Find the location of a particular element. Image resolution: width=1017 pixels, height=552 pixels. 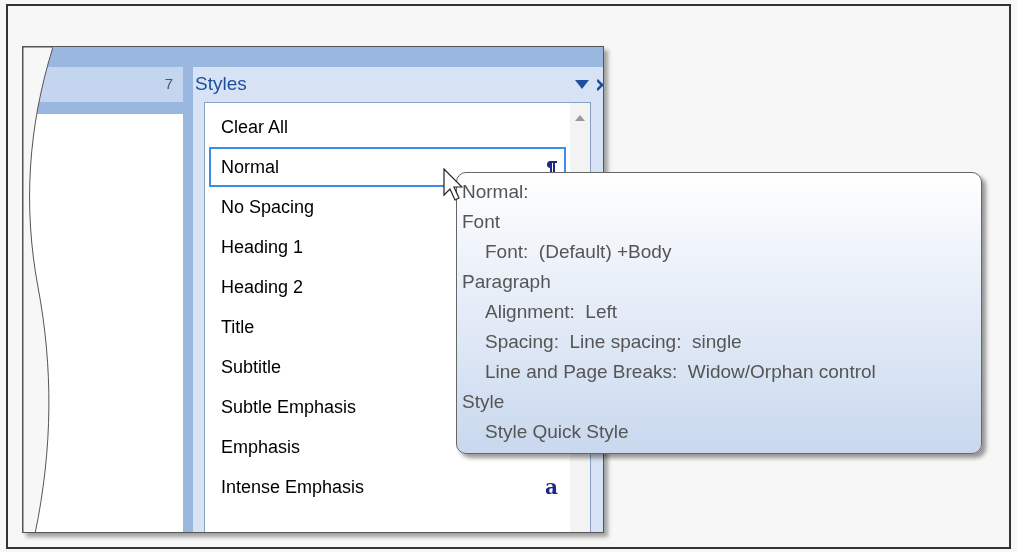

style-list-item: Intense Emphasis a is located at coordinates (387, 487).